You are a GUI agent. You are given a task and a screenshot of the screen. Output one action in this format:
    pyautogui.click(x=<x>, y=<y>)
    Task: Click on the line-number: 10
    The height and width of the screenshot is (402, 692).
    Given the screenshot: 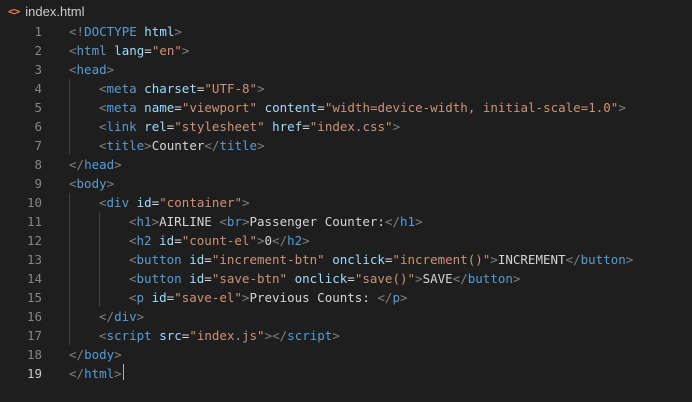 What is the action you would take?
    pyautogui.click(x=34, y=202)
    